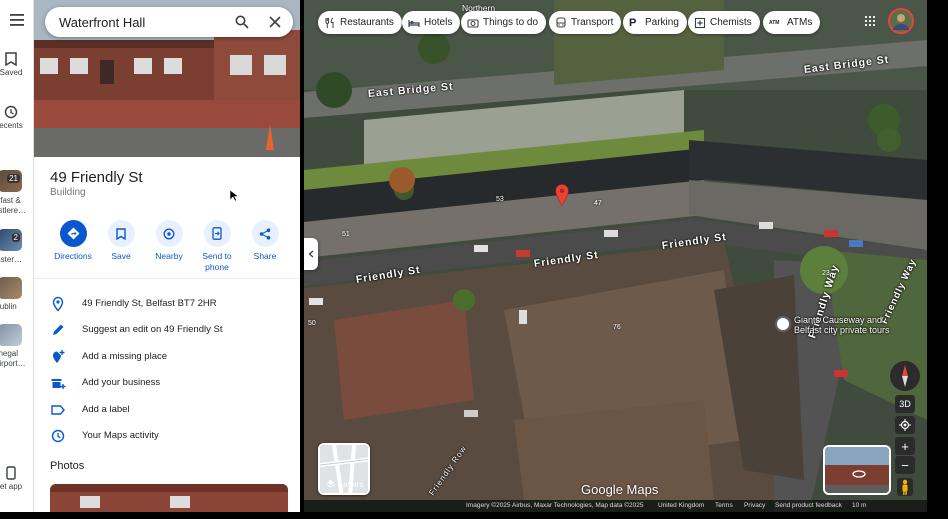  What do you see at coordinates (344, 469) in the screenshot?
I see `layers-button: Layers` at bounding box center [344, 469].